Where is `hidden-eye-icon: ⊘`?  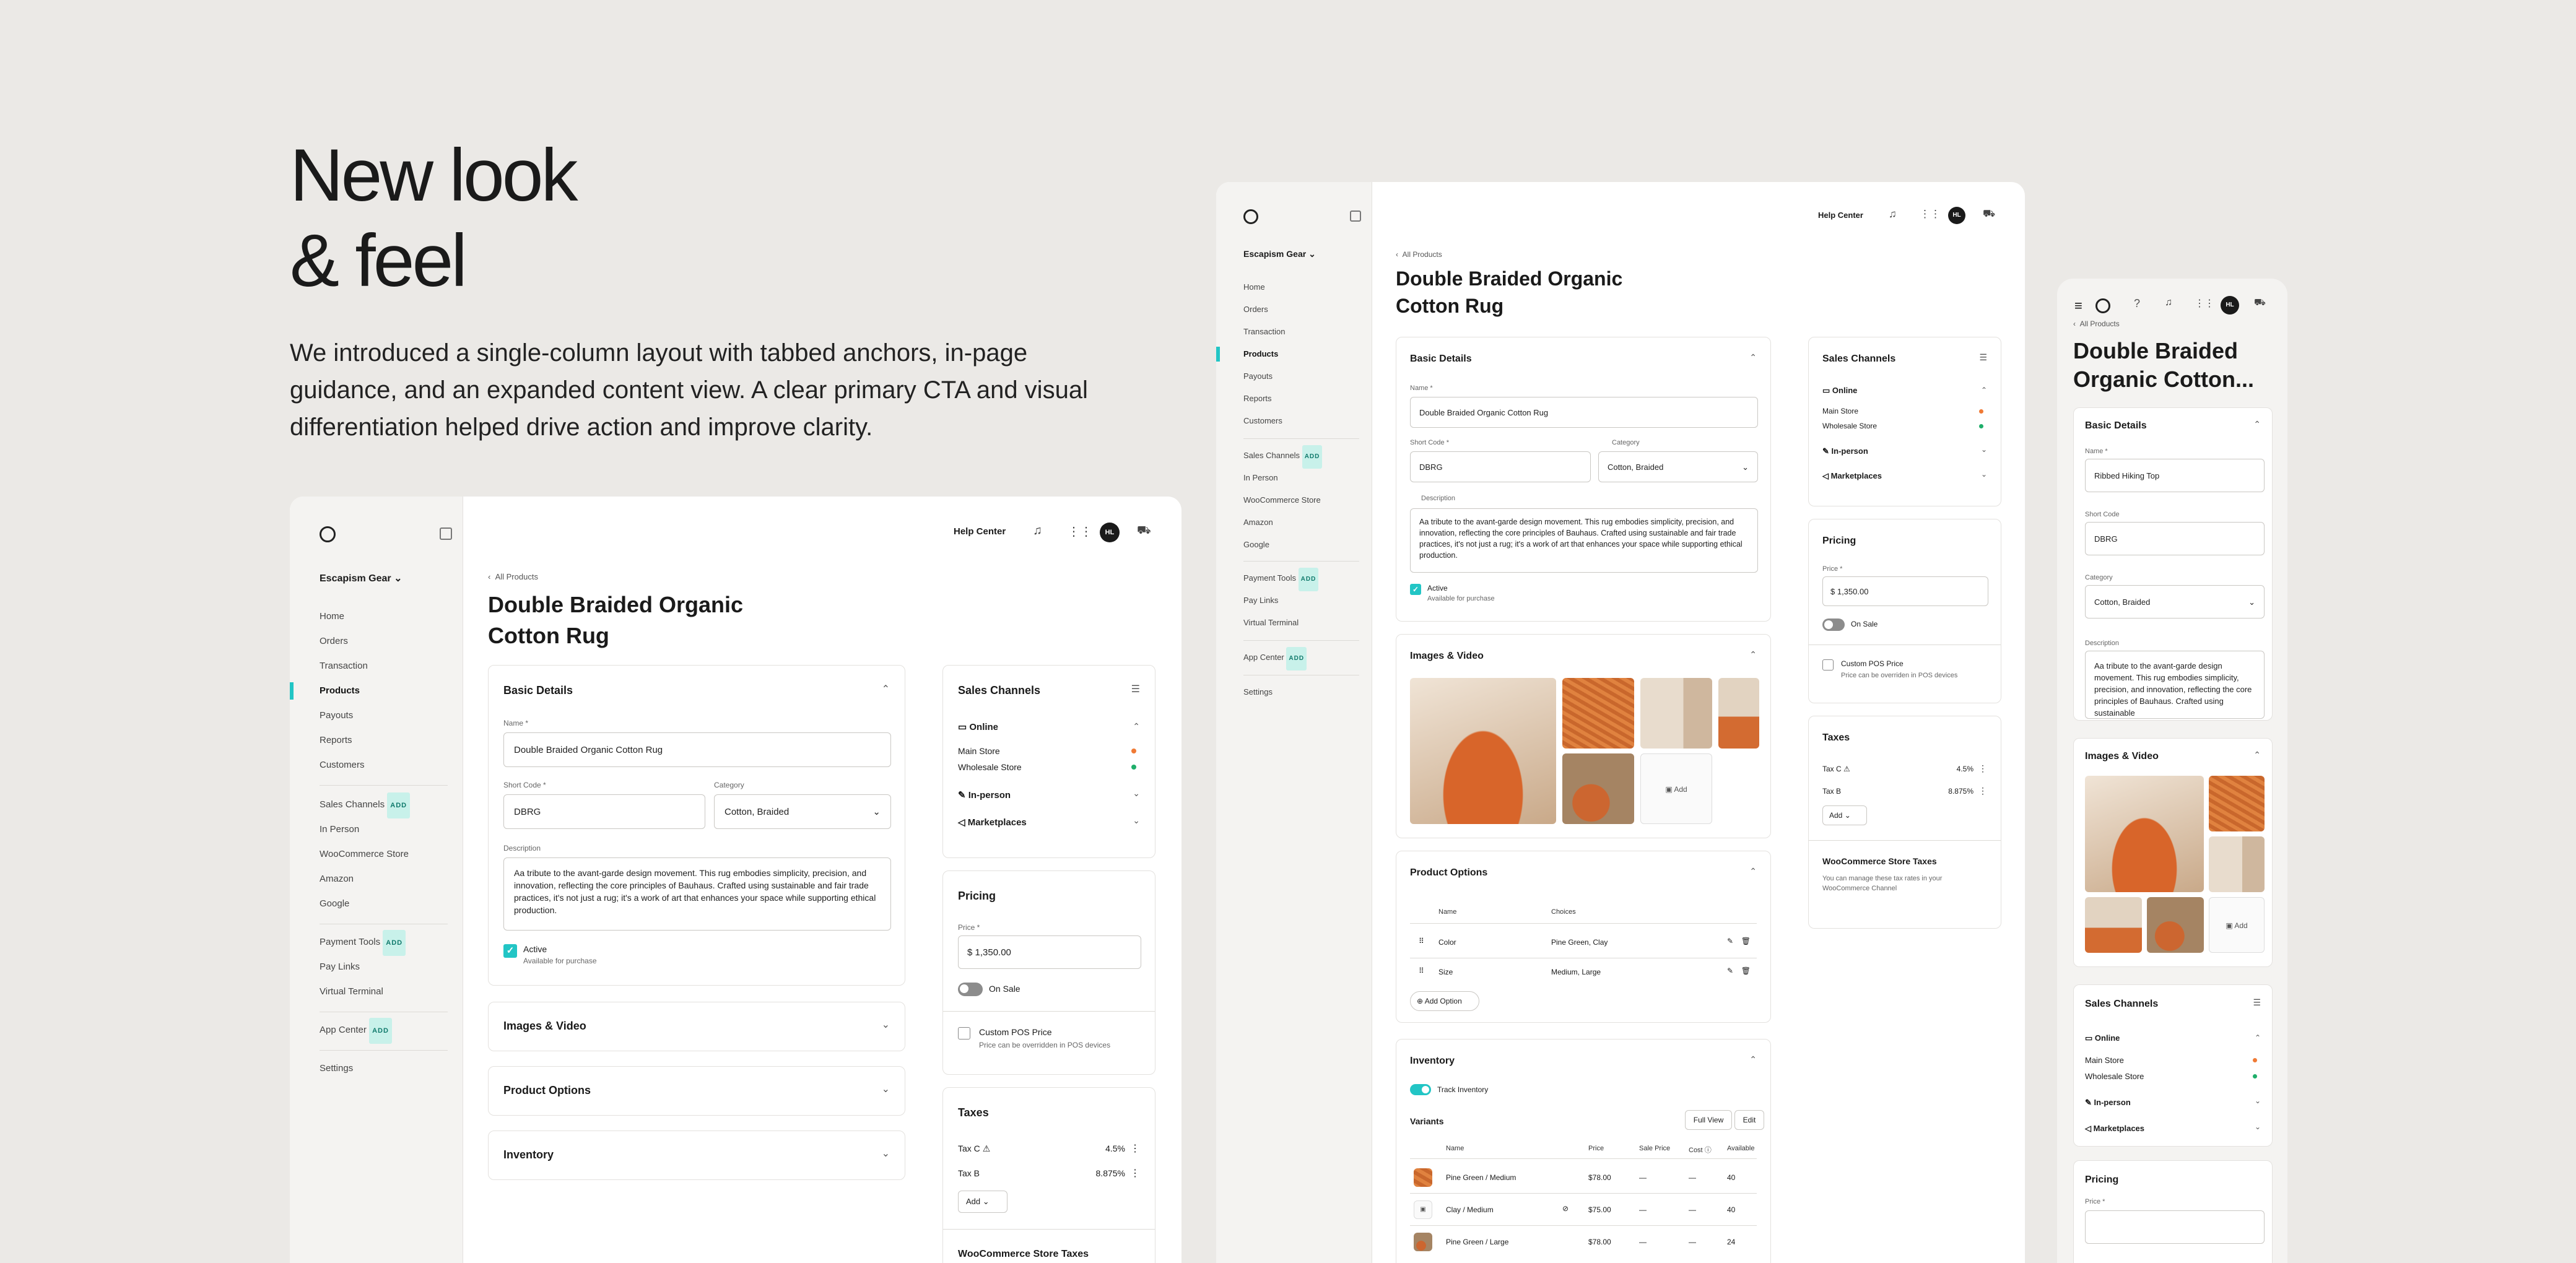
hidden-eye-icon: ⊘ is located at coordinates (1565, 1208).